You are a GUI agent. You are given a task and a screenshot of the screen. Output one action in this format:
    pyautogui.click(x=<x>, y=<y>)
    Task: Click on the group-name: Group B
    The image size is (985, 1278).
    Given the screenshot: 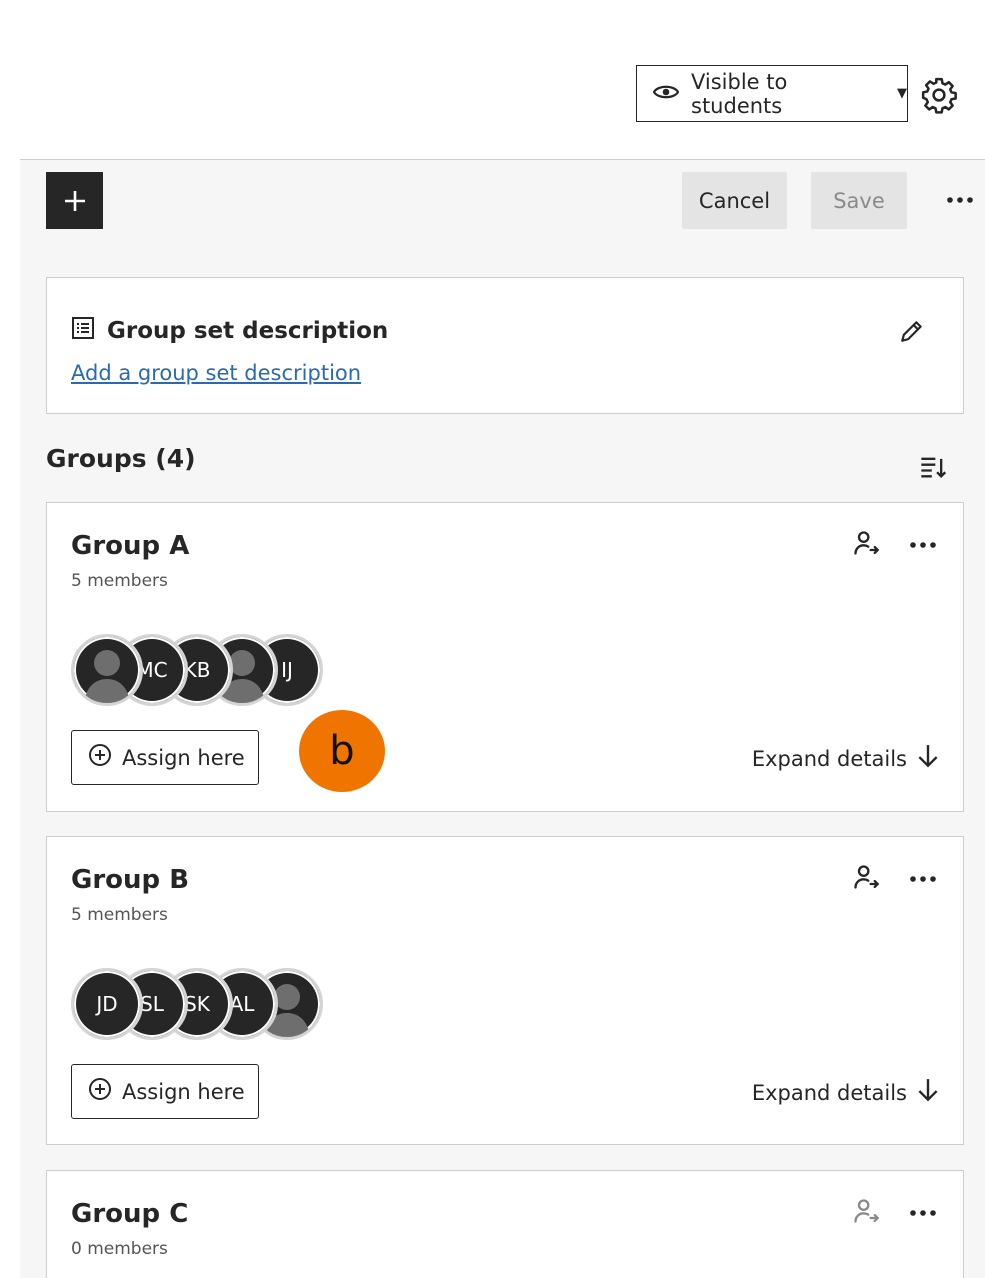 What is the action you would take?
    pyautogui.click(x=130, y=880)
    